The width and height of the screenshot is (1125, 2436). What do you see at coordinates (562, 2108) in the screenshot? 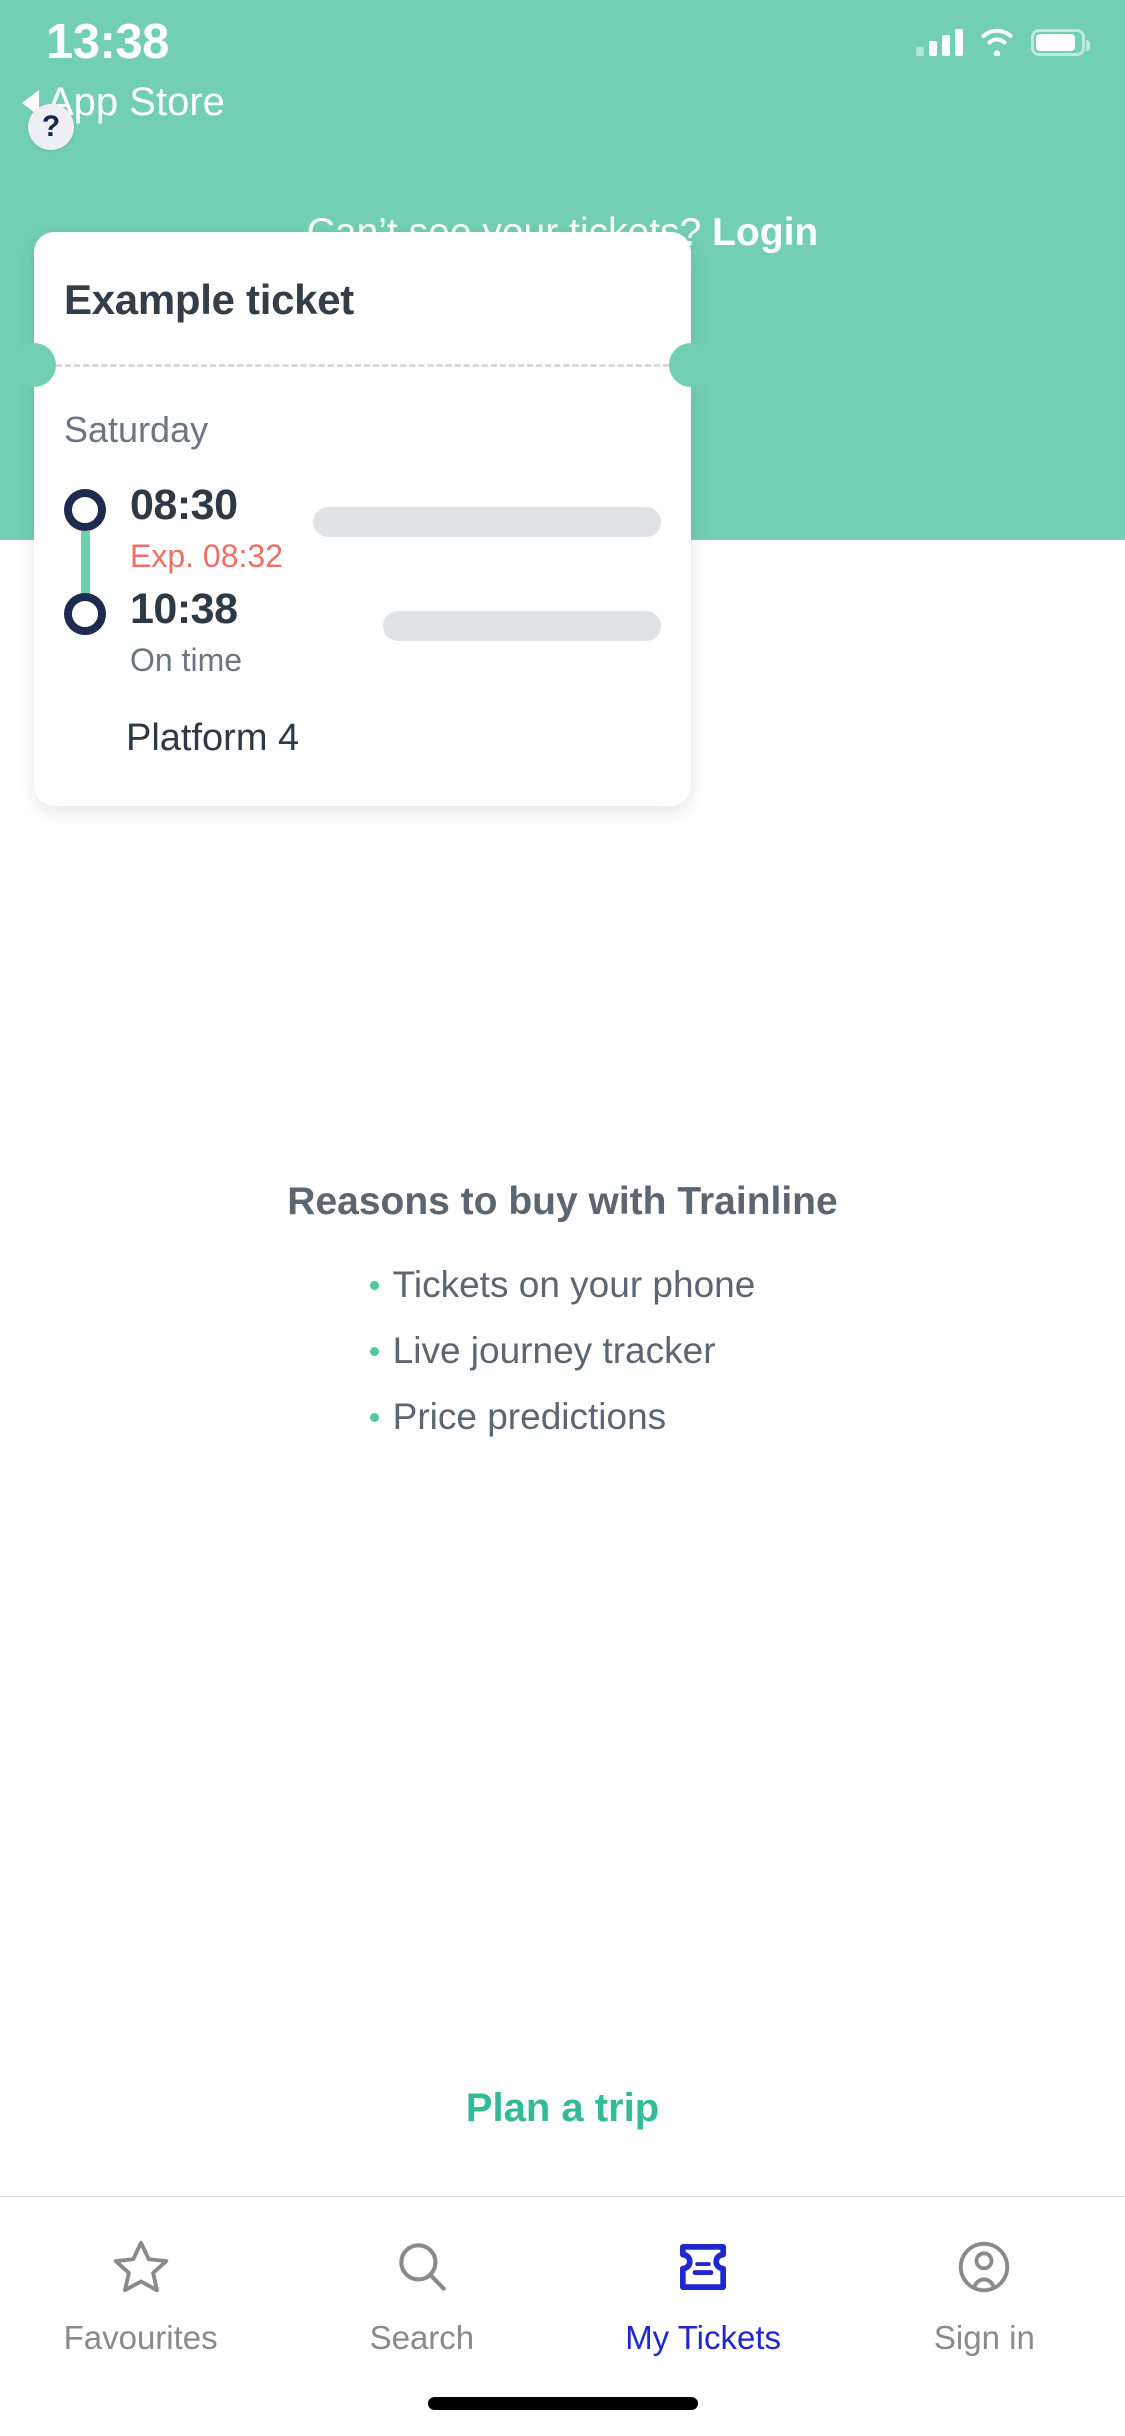
I see `plan-a-trip-button: Plan a trip` at bounding box center [562, 2108].